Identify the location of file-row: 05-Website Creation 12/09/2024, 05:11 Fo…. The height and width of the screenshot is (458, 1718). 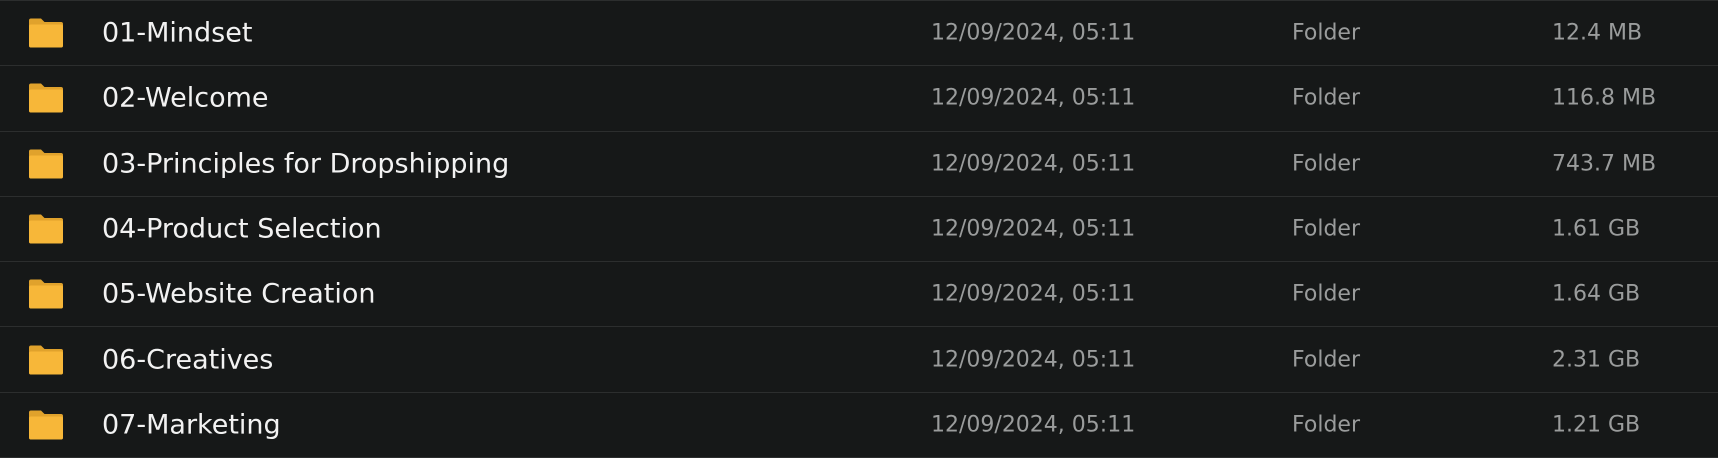
(859, 295).